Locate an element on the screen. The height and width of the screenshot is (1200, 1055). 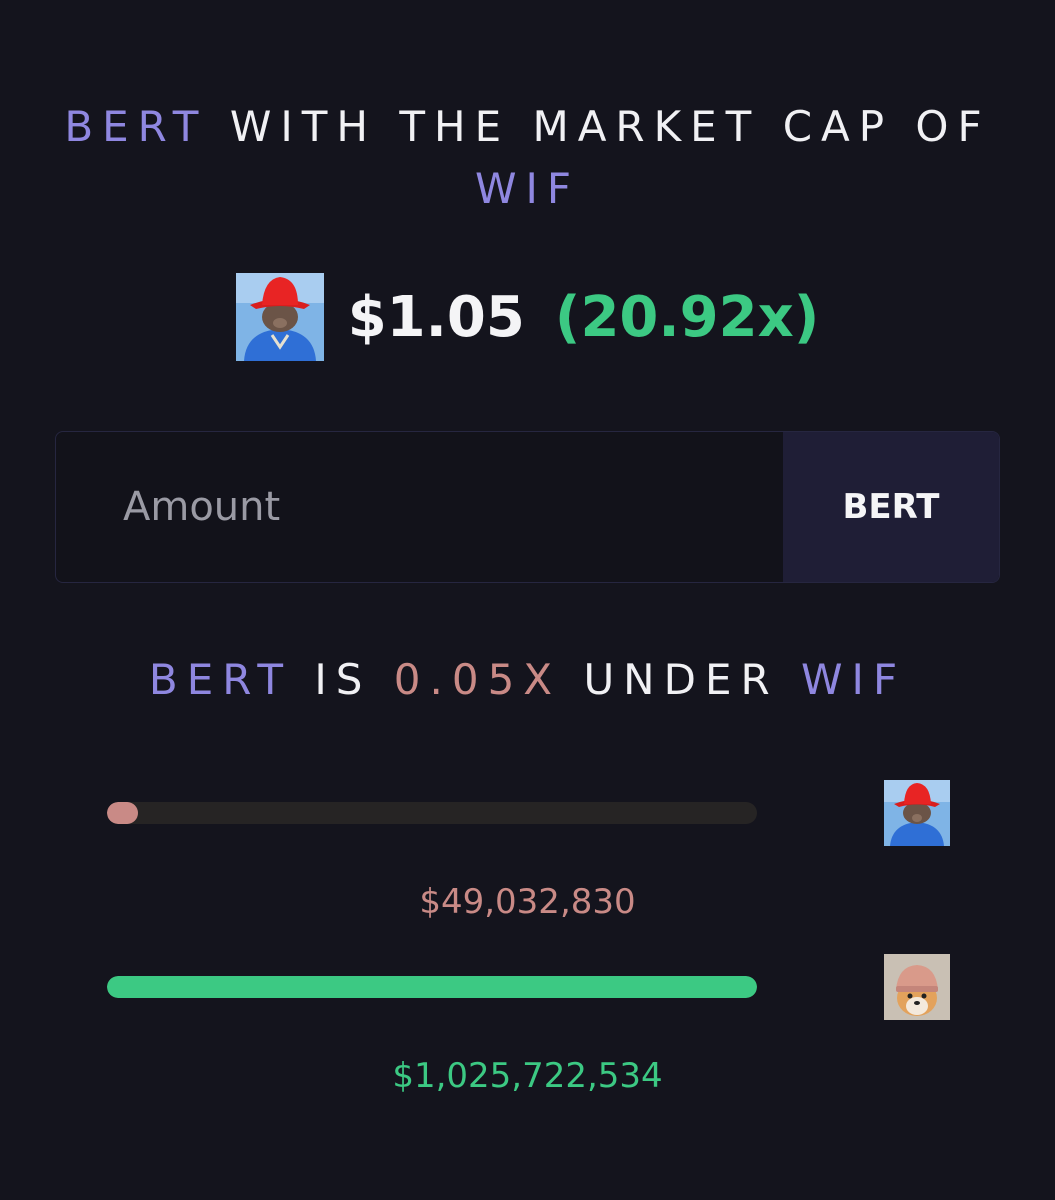
bert-cap-bar is located at coordinates (528, 813).